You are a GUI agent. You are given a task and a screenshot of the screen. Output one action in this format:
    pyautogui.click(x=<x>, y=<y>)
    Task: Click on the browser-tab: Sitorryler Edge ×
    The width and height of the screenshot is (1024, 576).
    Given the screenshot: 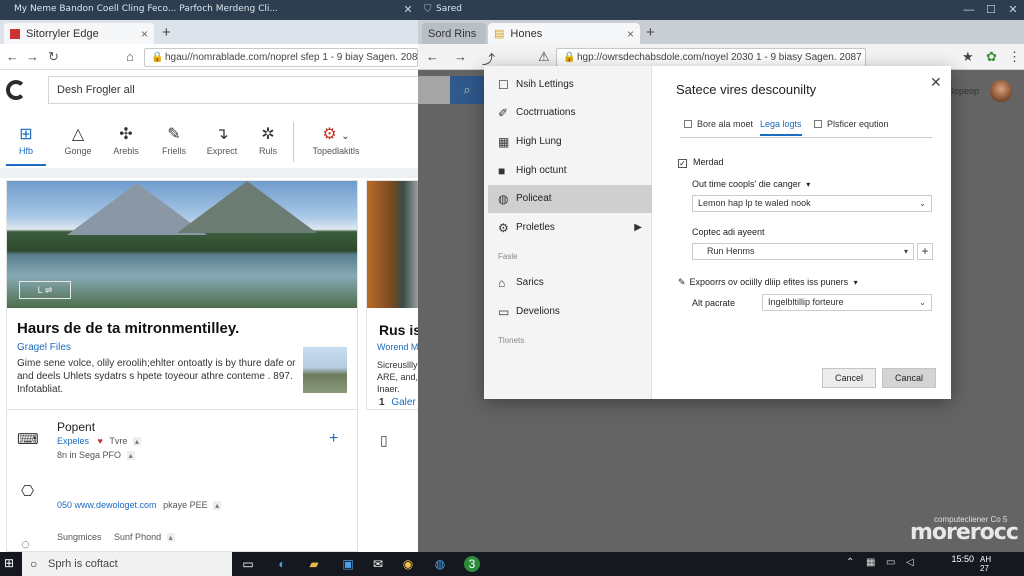 What is the action you would take?
    pyautogui.click(x=79, y=33)
    